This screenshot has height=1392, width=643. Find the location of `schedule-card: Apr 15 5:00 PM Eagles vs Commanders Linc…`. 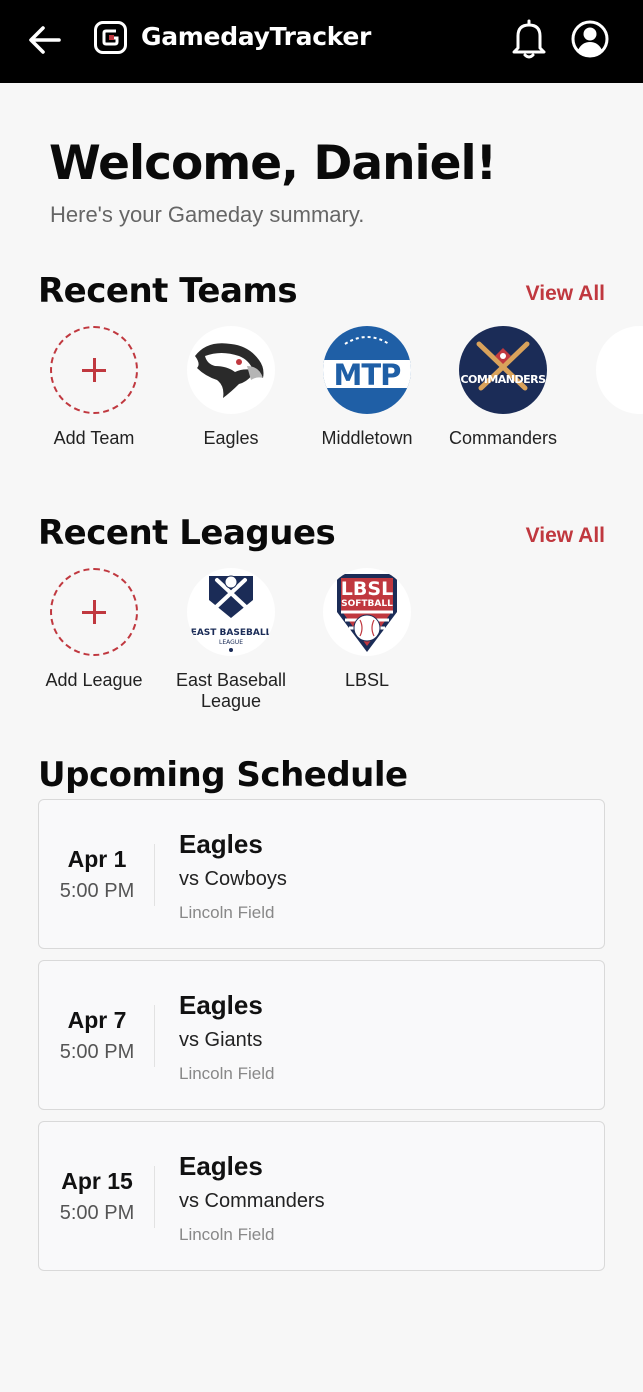

schedule-card: Apr 15 5:00 PM Eagles vs Commanders Linc… is located at coordinates (321, 1196).